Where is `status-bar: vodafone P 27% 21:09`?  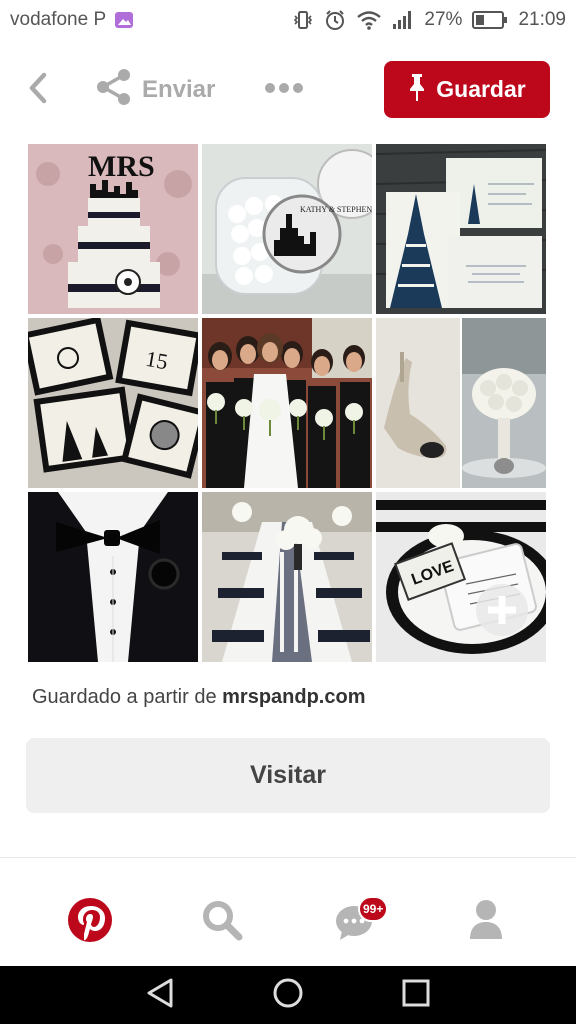
status-bar: vodafone P 27% 21:09 is located at coordinates (288, 20).